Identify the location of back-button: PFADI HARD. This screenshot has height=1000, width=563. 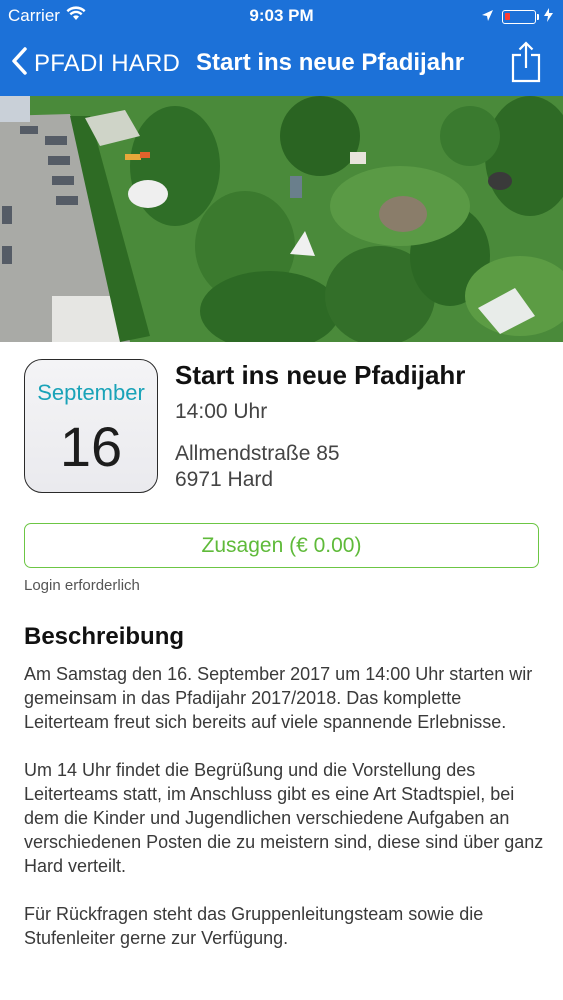
(95, 63).